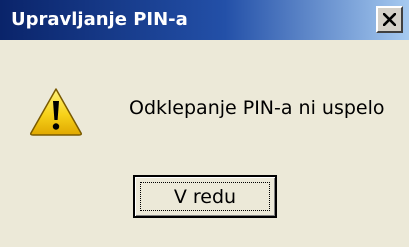 The width and height of the screenshot is (409, 247). What do you see at coordinates (257, 108) in the screenshot?
I see `error-message: Odklepanje PIN-a ni uspelo` at bounding box center [257, 108].